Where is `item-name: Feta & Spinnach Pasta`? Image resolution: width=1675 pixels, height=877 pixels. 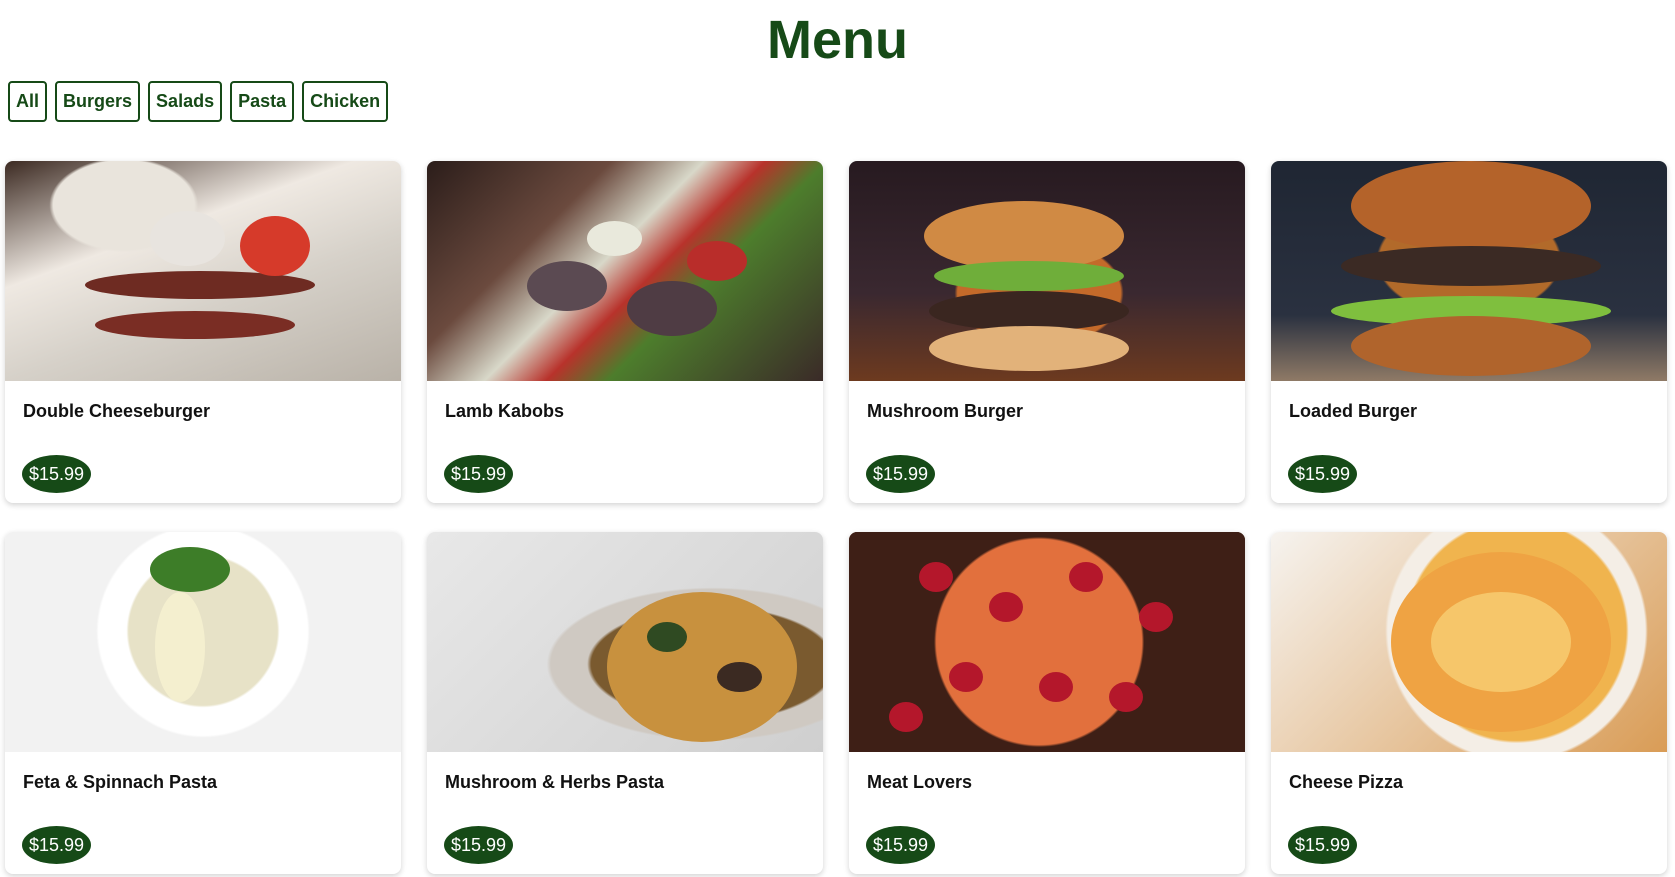
item-name: Feta & Spinnach Pasta is located at coordinates (120, 782).